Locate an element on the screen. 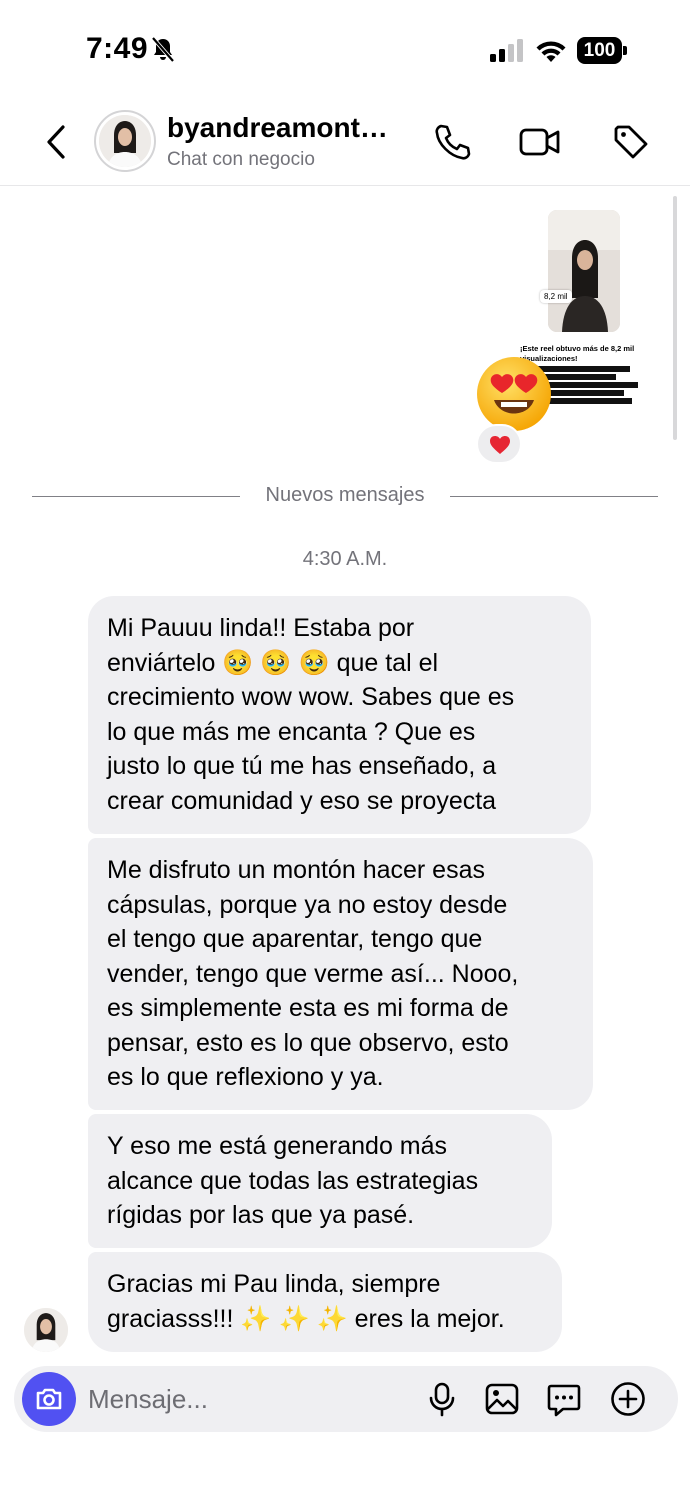 The width and height of the screenshot is (690, 1500). message-line: justo lo que tú me has enseñado, a is located at coordinates (302, 766).